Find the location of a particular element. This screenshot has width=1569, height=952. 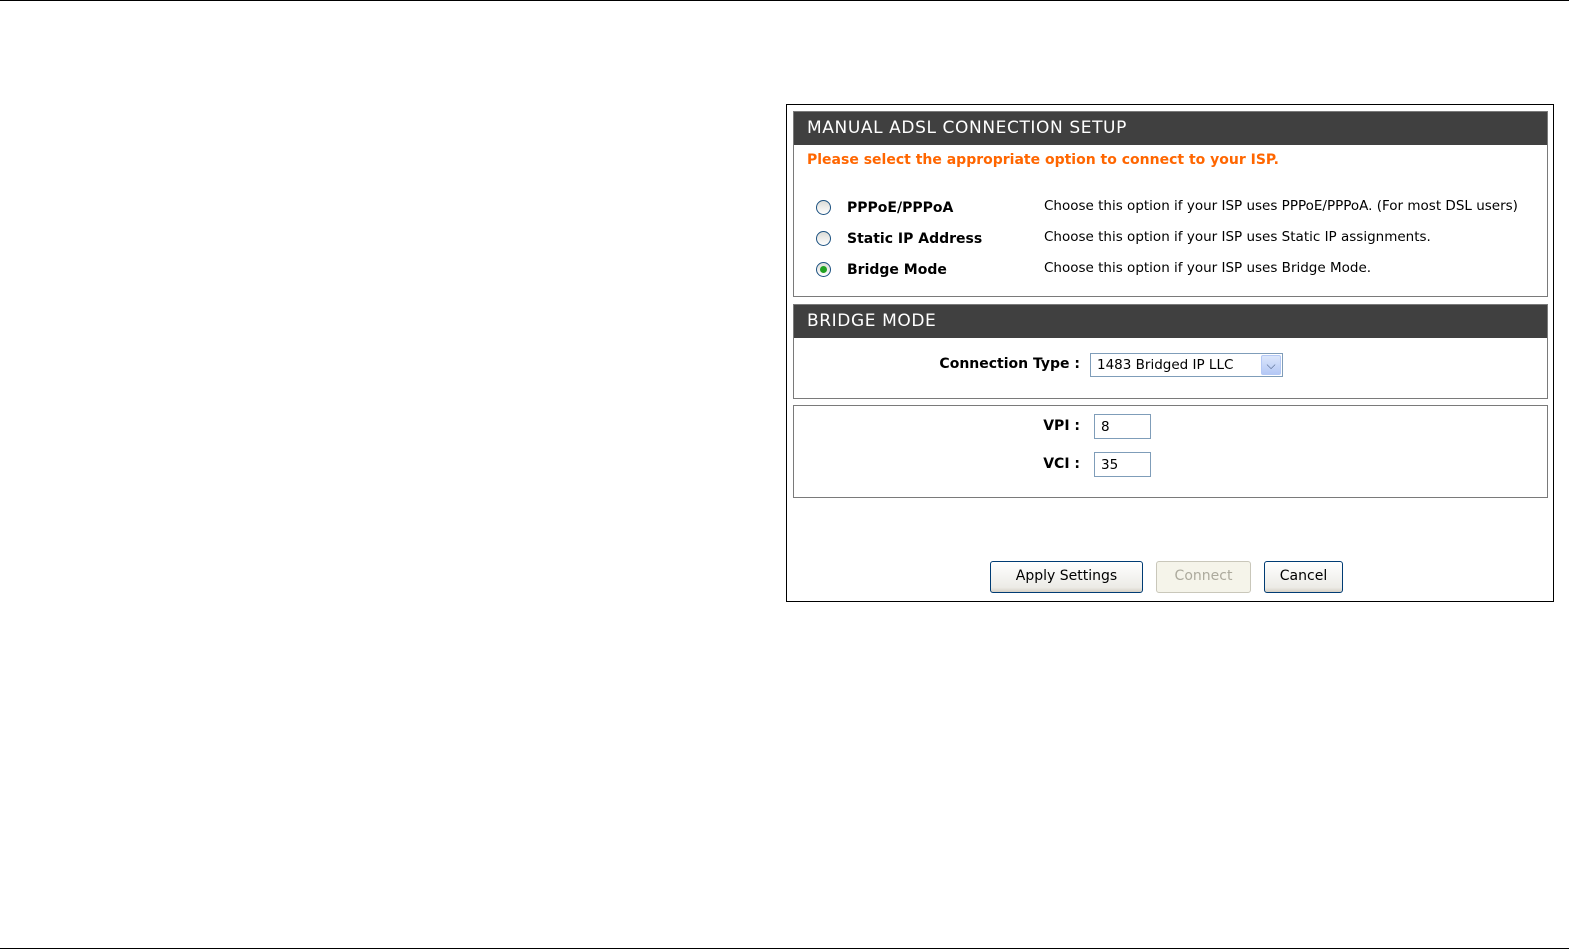

pppoe-label: PPPoE/PPPoA is located at coordinates (900, 208).